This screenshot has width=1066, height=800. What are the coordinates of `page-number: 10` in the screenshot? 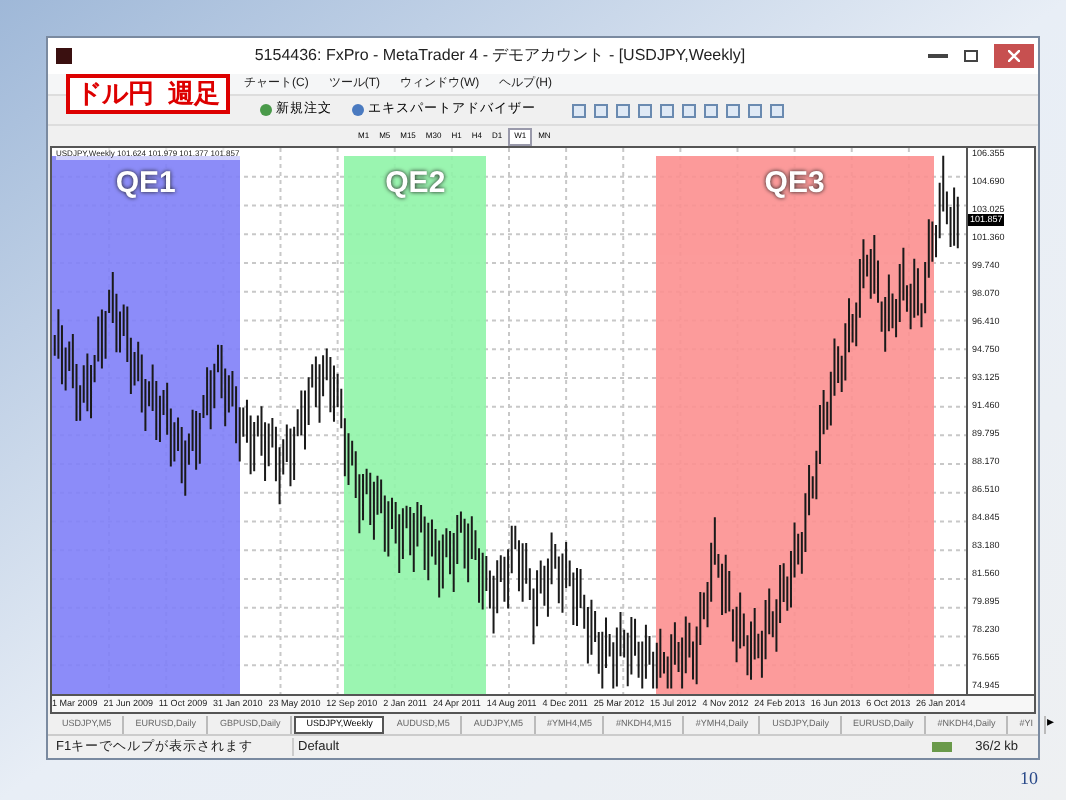 It's located at (1029, 778).